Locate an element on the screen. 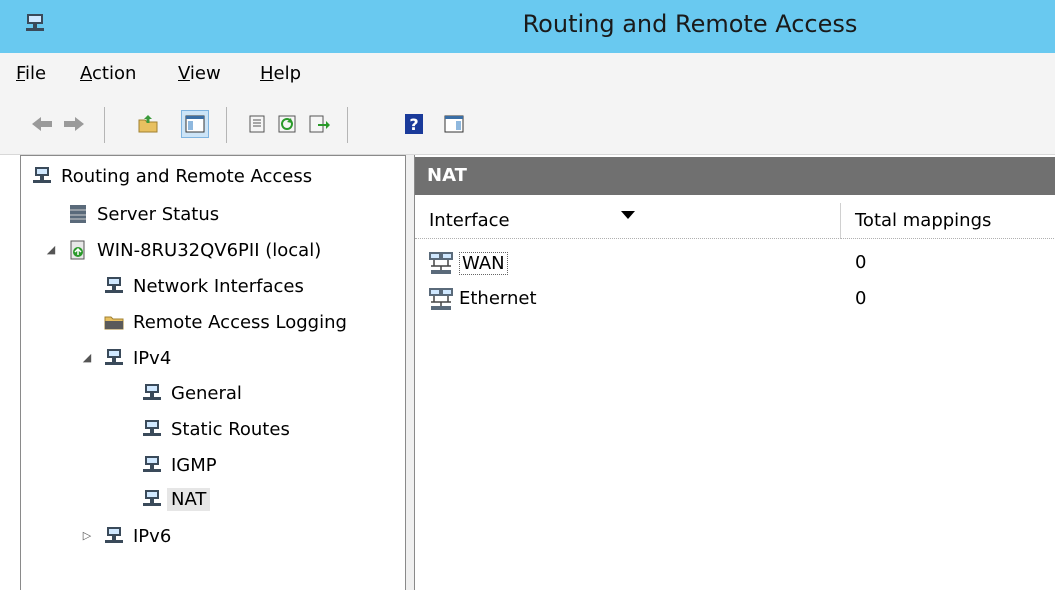  menu-bar: File Action View Help is located at coordinates (527, 75).